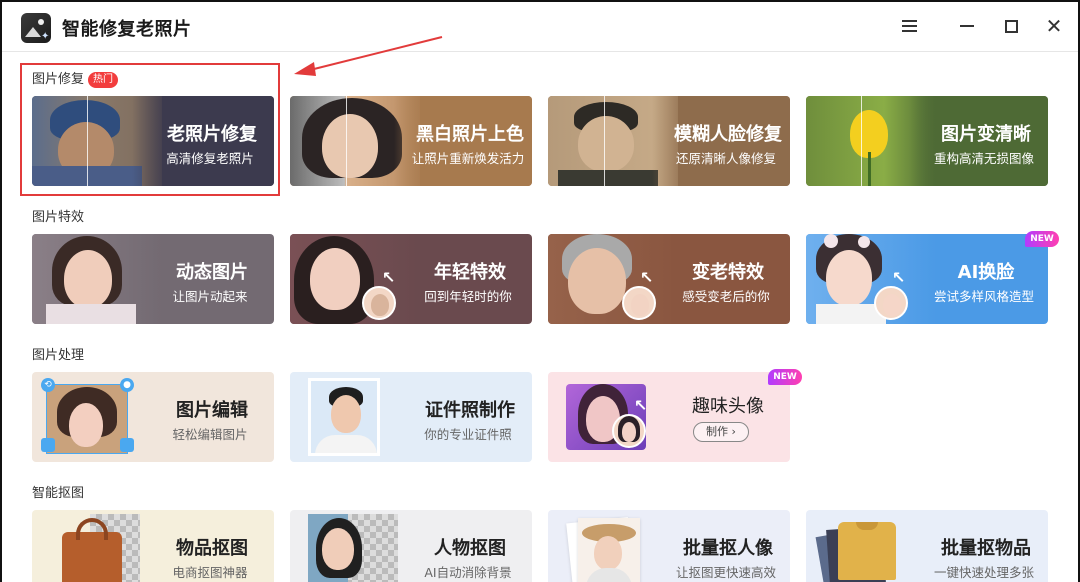  I want to click on card-title: 变老特效, so click(728, 272).